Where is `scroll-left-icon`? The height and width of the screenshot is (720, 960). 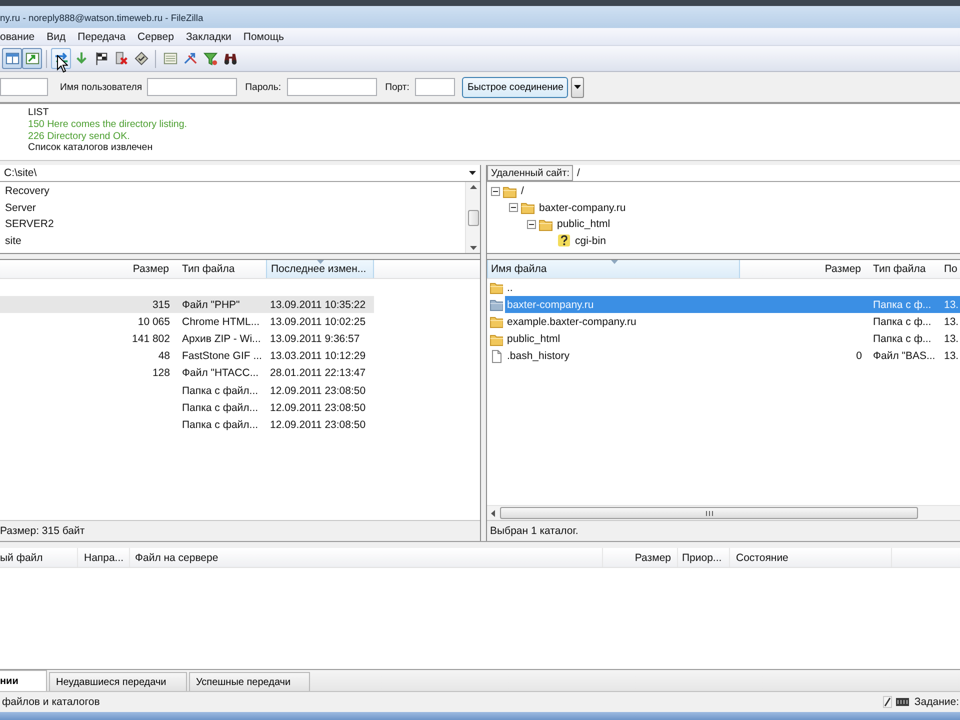 scroll-left-icon is located at coordinates (493, 513).